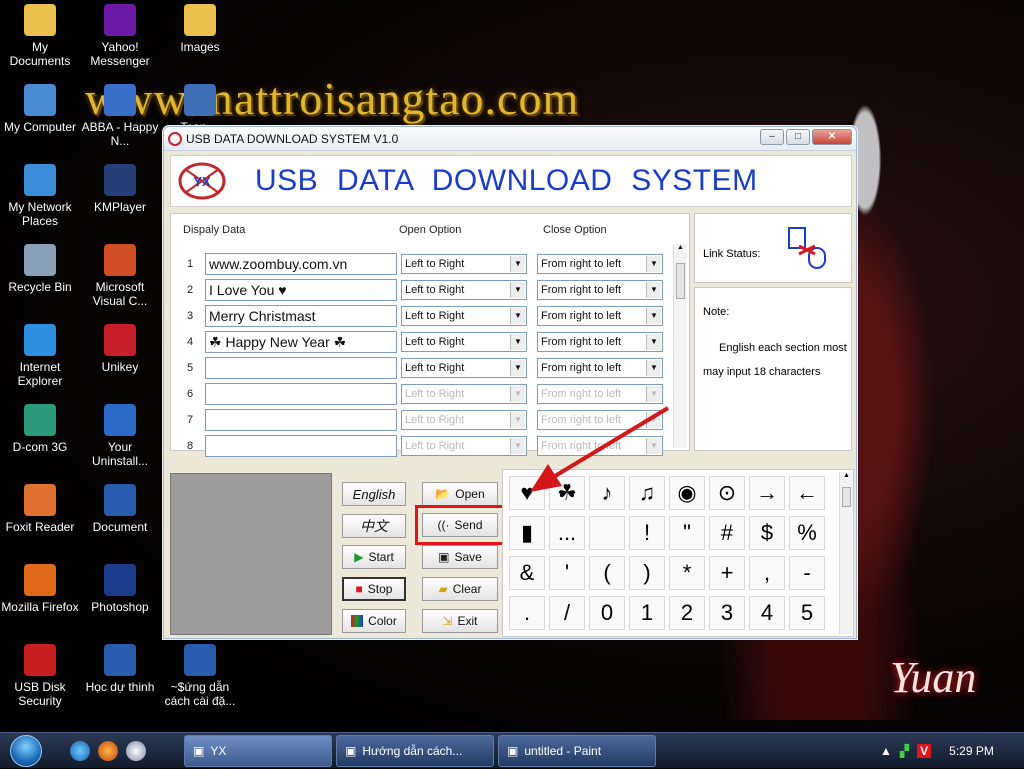  Describe the element at coordinates (924, 751) in the screenshot. I see `unikey-tray-icon: V` at that location.